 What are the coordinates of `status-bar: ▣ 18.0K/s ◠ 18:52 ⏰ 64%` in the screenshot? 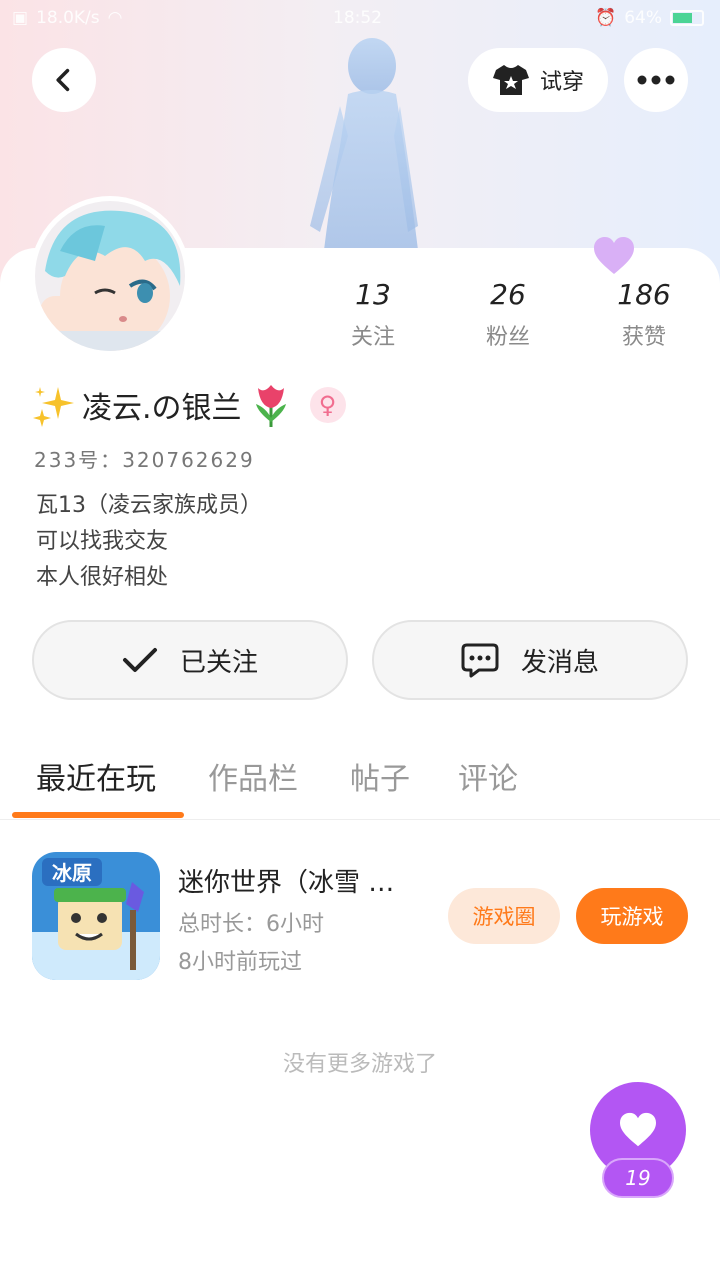 It's located at (360, 18).